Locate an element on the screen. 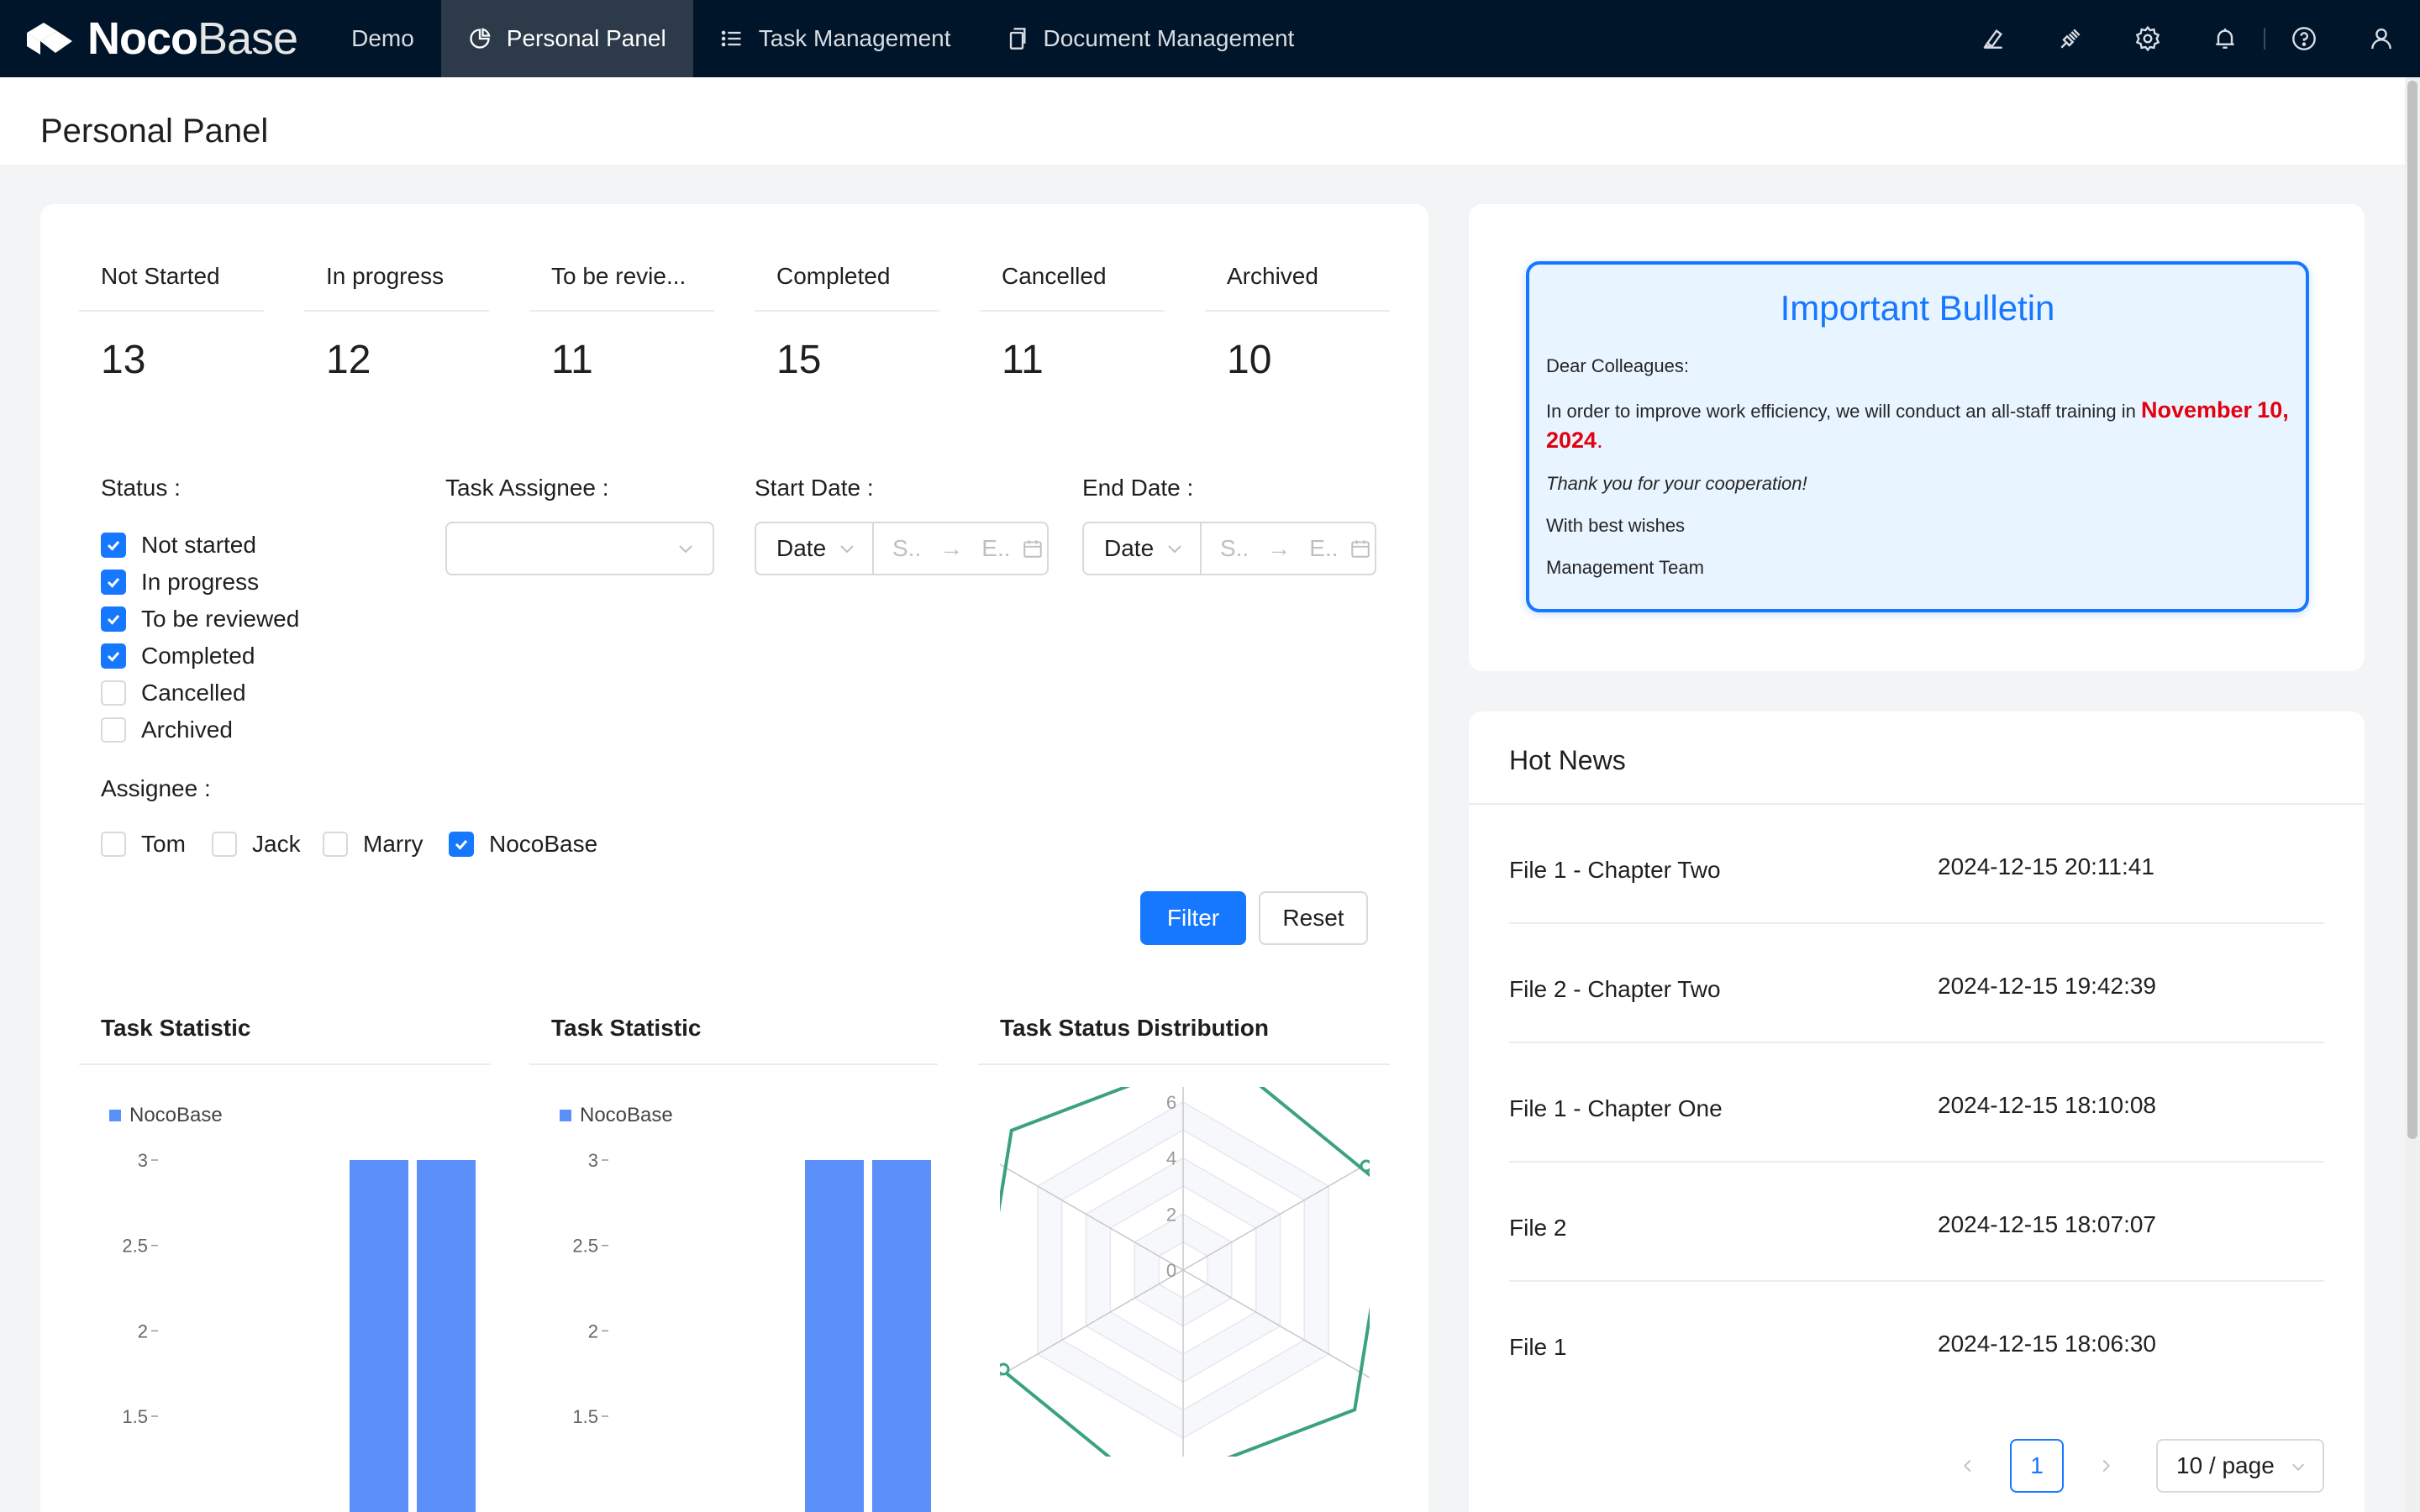 The width and height of the screenshot is (2420, 1512). stat-in-progress: In progress 12 is located at coordinates (416, 322).